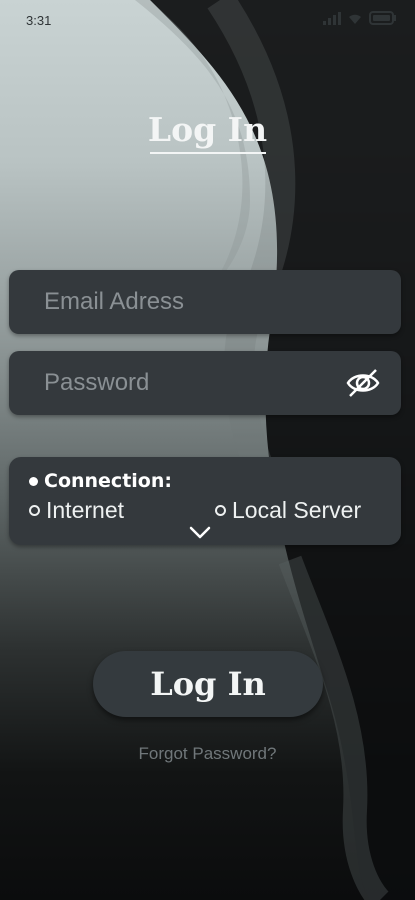 Image resolution: width=415 pixels, height=900 pixels. What do you see at coordinates (332, 18) in the screenshot?
I see `signal-icon` at bounding box center [332, 18].